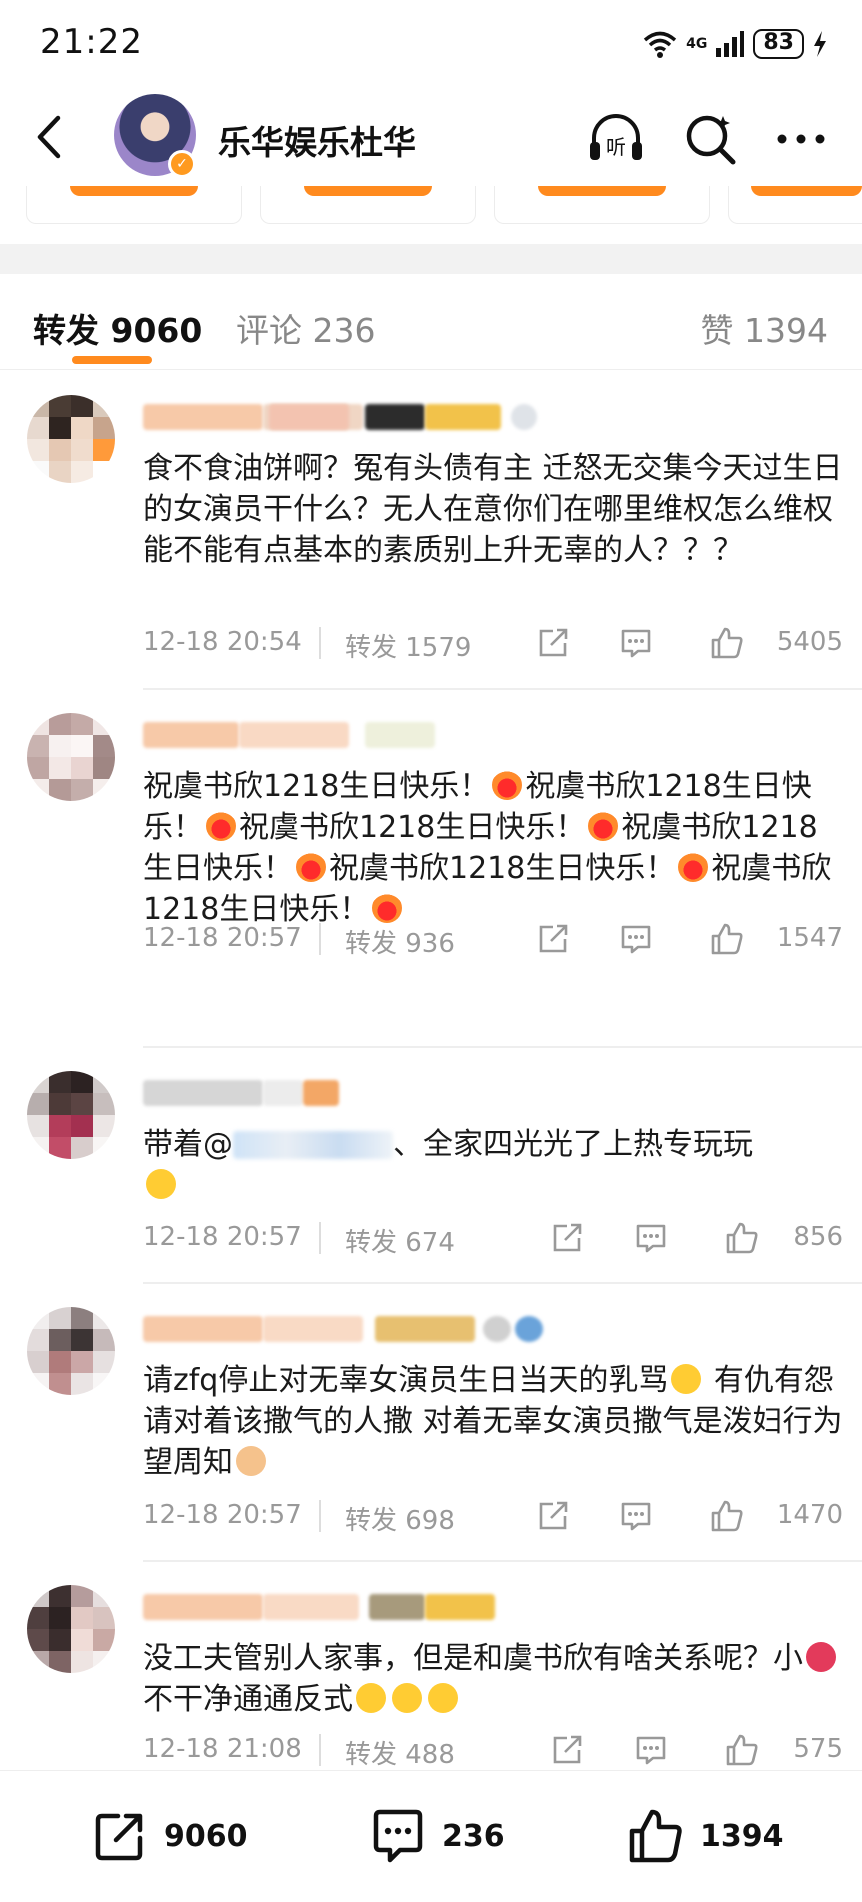 This screenshot has width=862, height=1902. Describe the element at coordinates (53, 137) in the screenshot. I see `back-icon` at that location.